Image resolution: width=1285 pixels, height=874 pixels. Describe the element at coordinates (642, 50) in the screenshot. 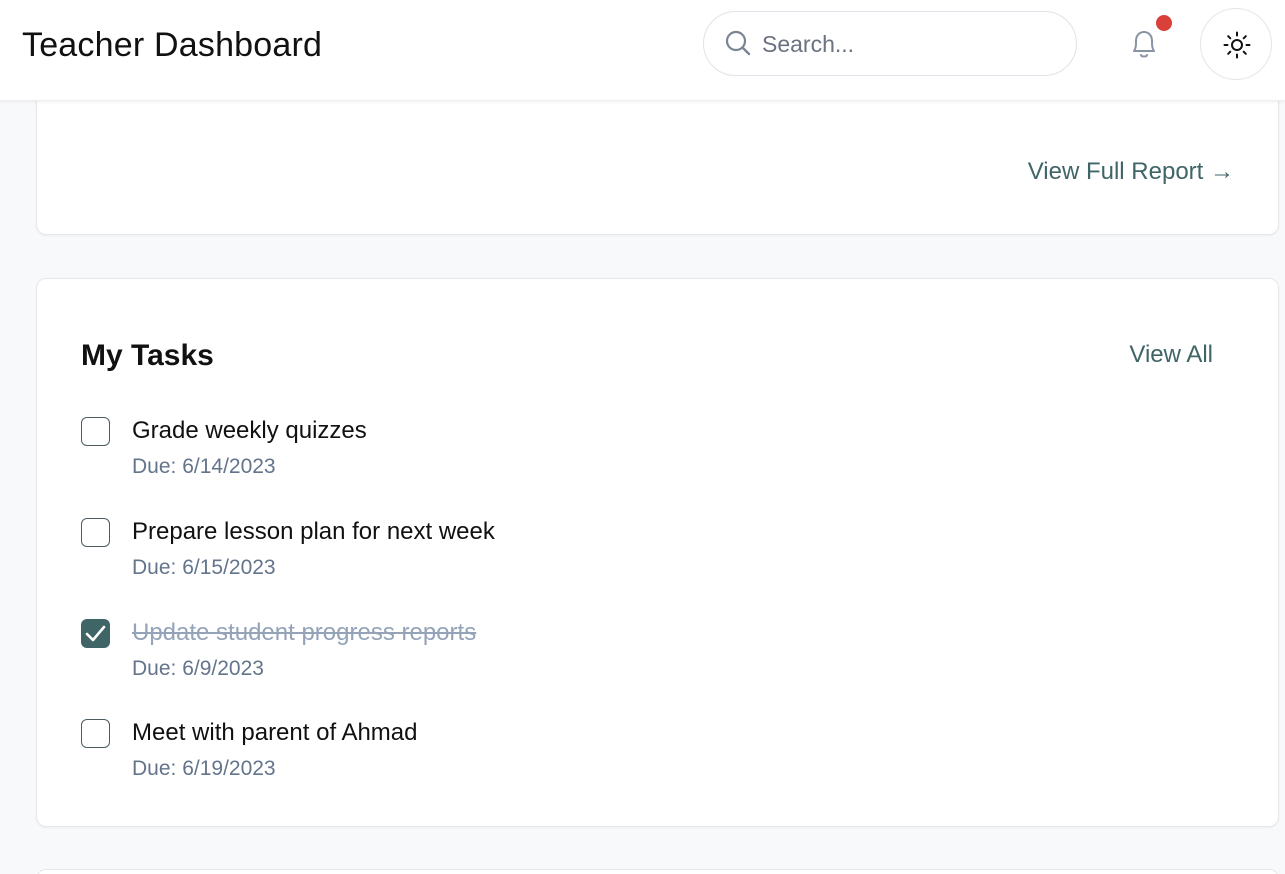

I see `top-header: Teacher Dashboard` at that location.